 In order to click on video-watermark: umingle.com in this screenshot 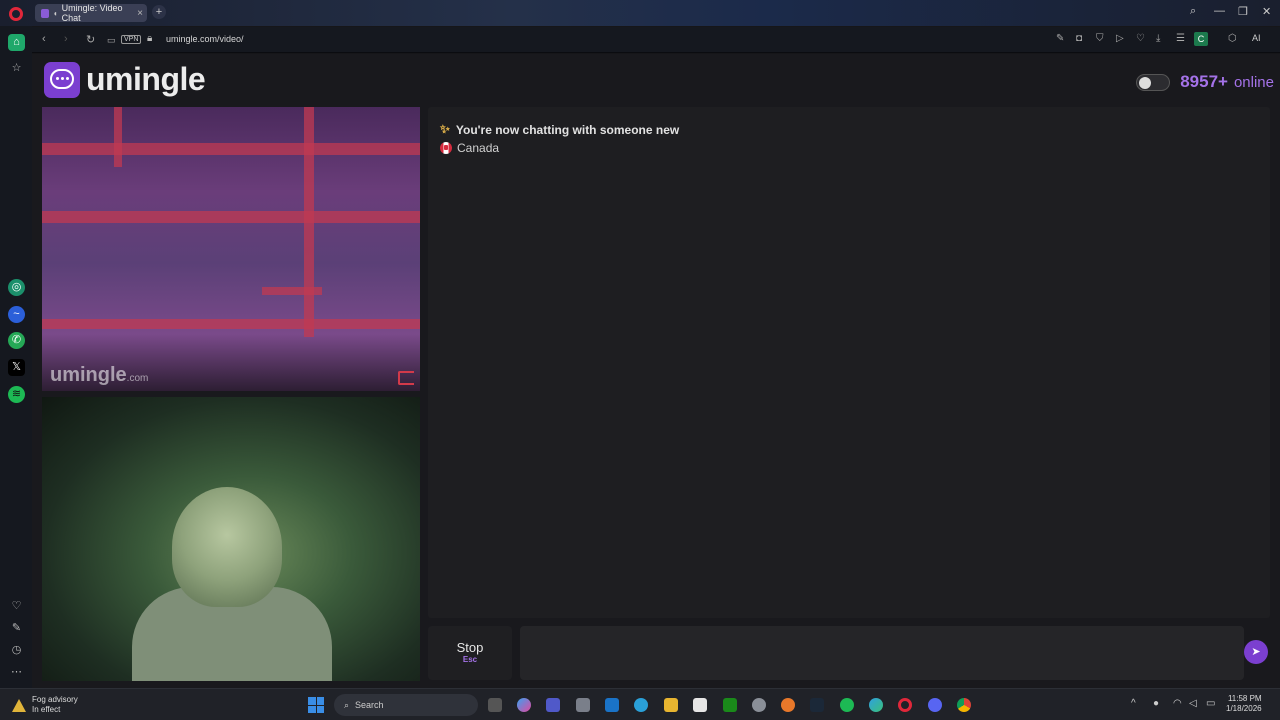, I will do `click(99, 375)`.